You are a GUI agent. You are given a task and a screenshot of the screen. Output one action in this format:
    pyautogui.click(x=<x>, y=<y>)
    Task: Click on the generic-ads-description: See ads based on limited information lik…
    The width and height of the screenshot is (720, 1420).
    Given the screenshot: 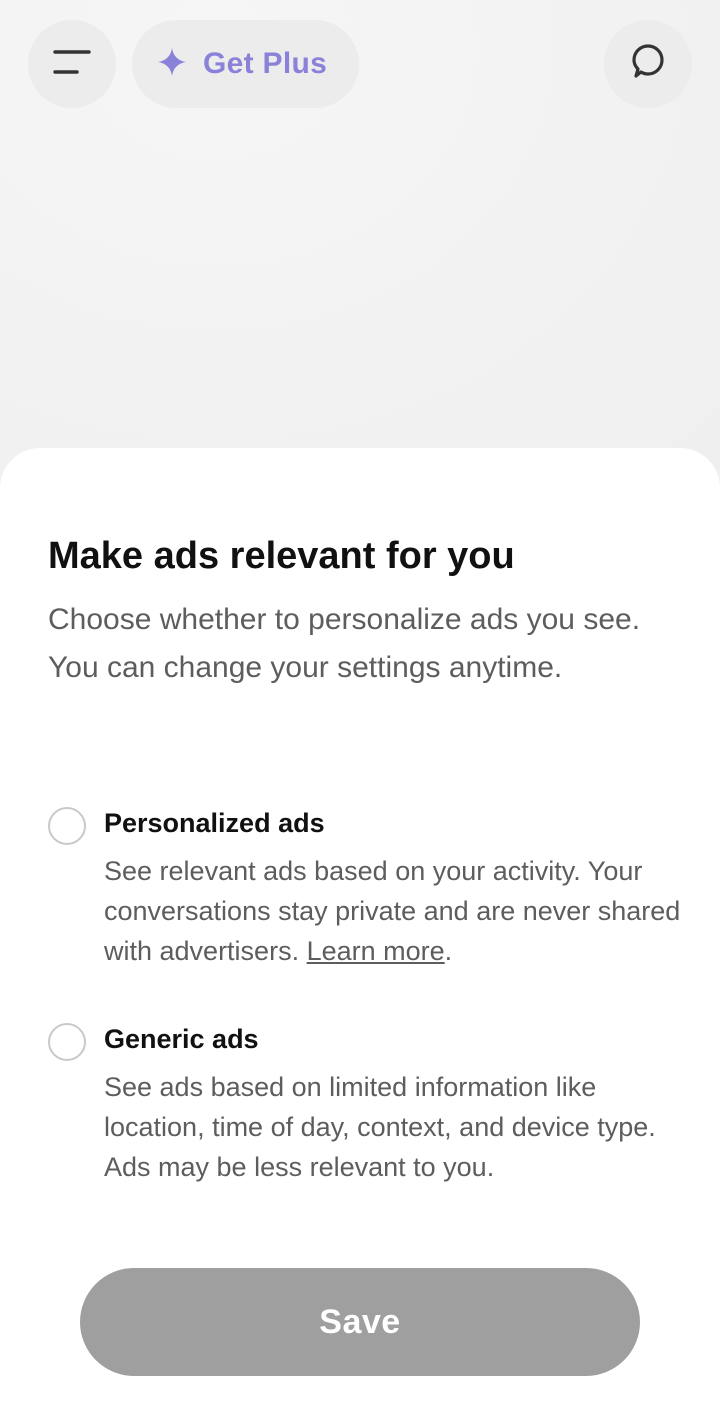 What is the action you would take?
    pyautogui.click(x=380, y=1127)
    